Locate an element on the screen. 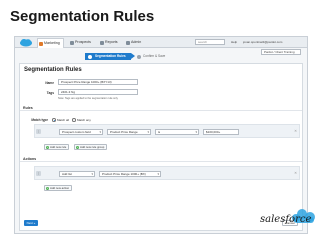  add-rule-group-label: Add new rule group is located at coordinates (92, 147).